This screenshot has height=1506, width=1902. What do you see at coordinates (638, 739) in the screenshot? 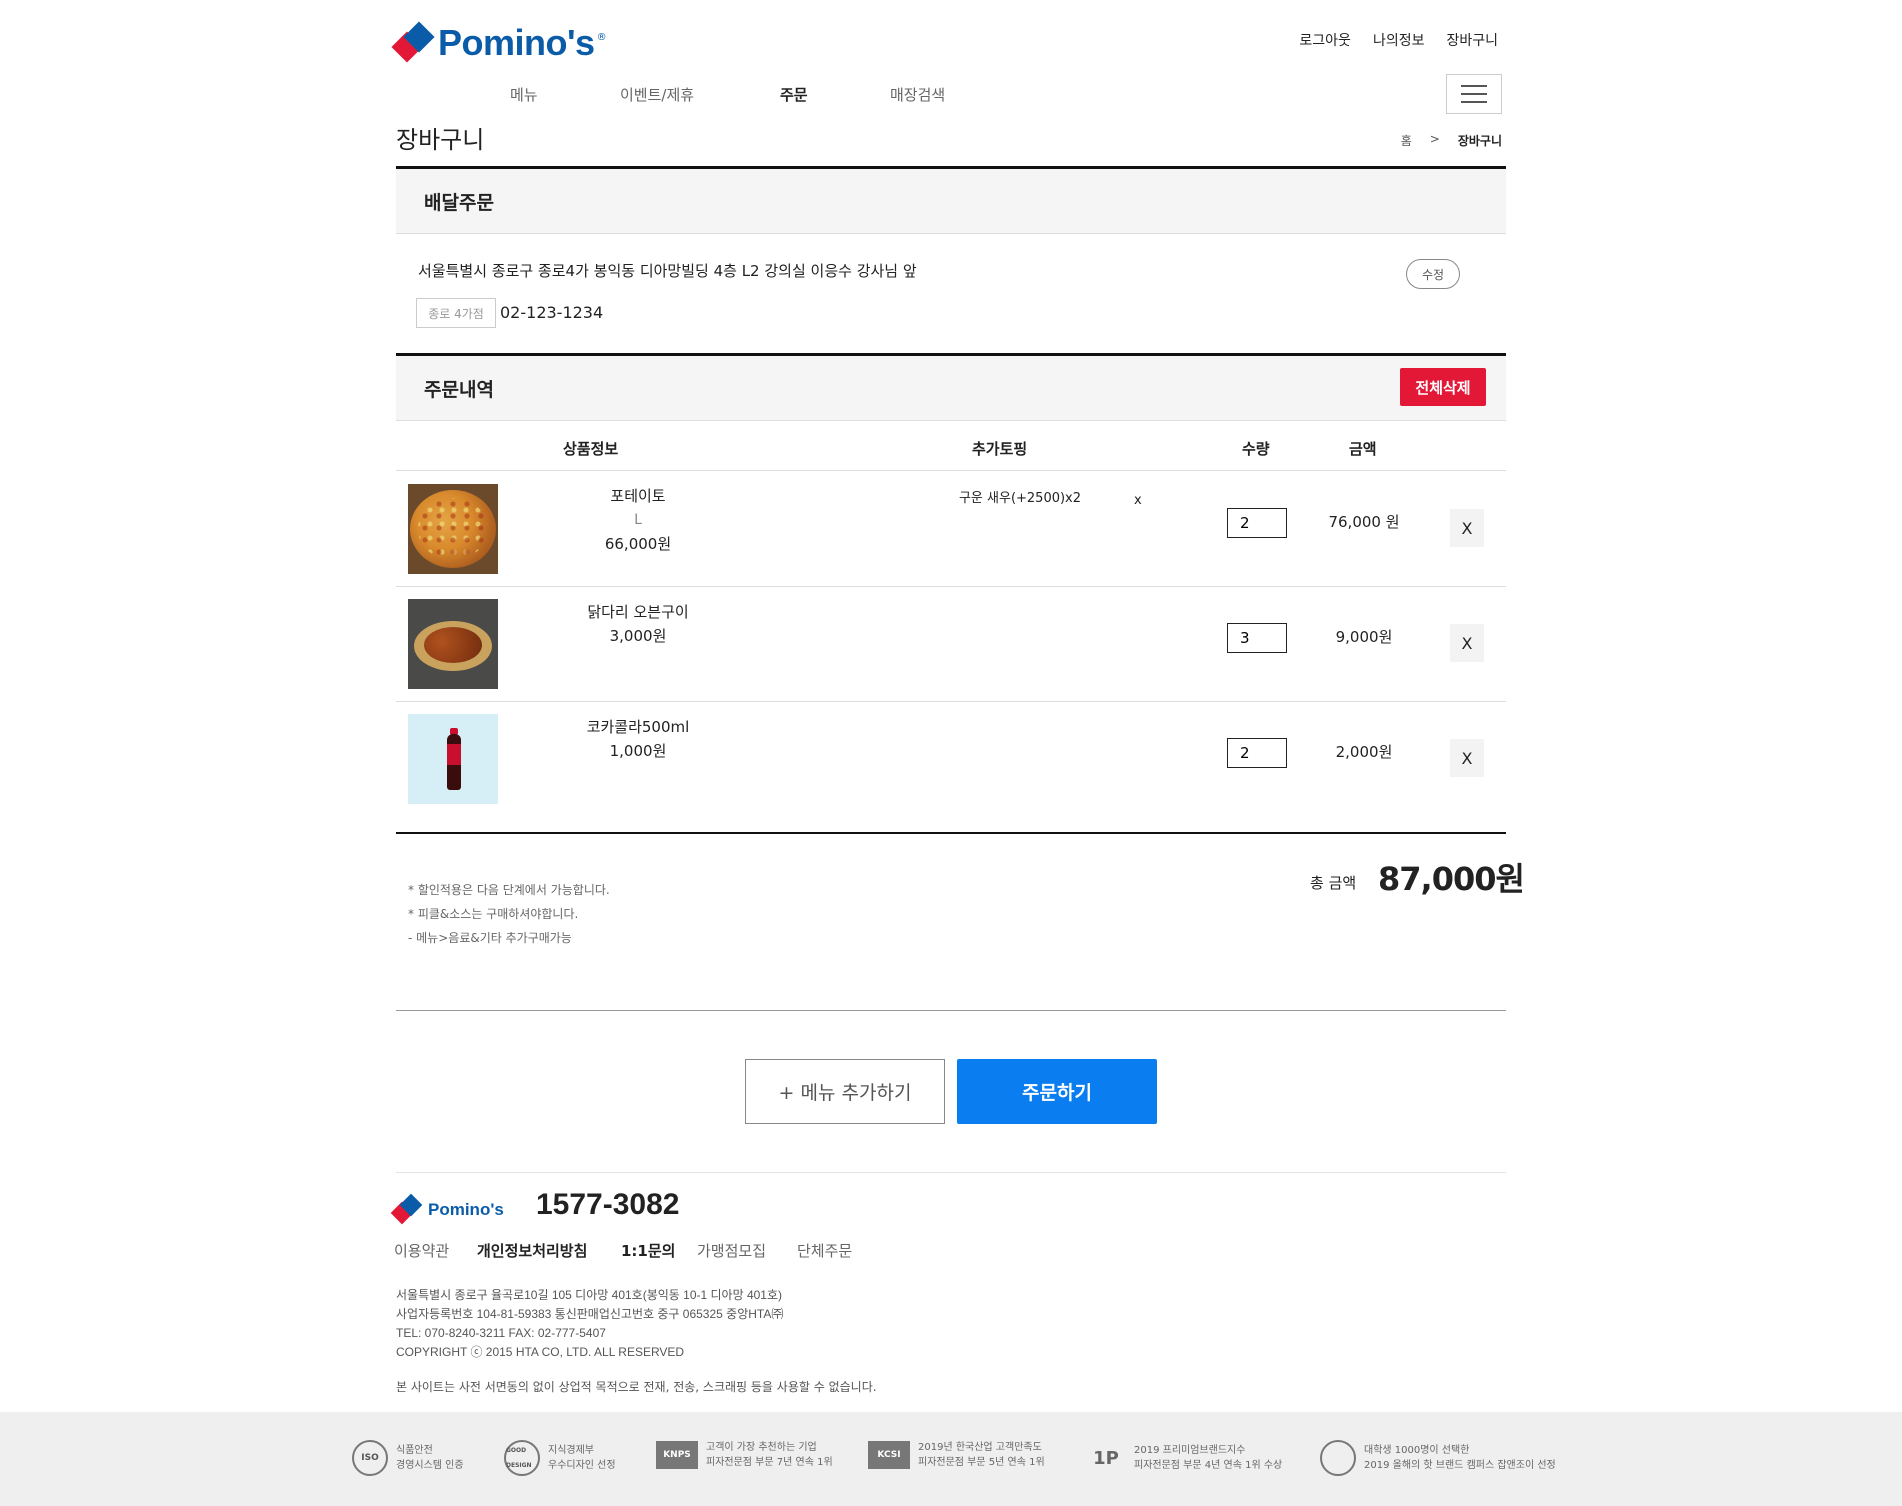
I see `product-info: 코카콜라500ml 1,000원` at bounding box center [638, 739].